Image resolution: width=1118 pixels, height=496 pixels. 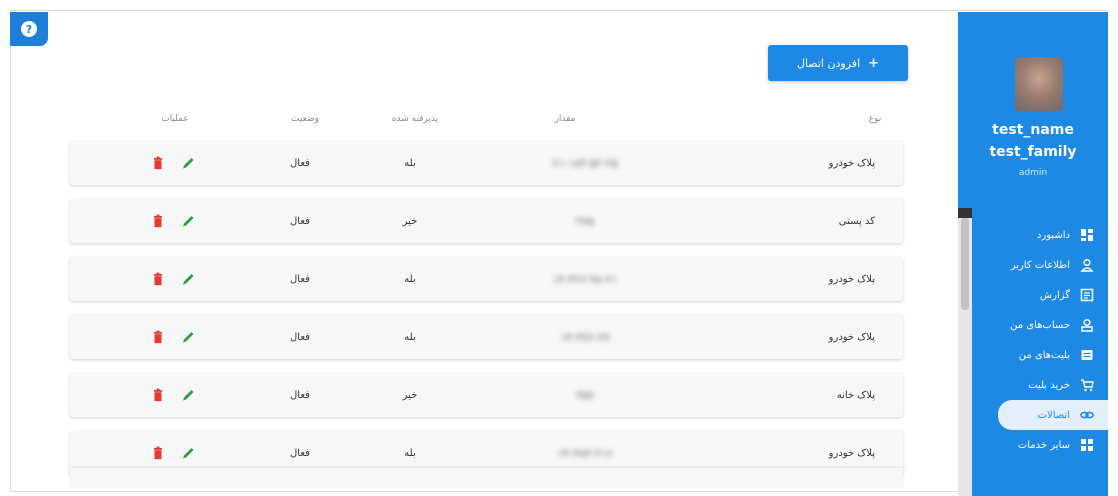 What do you see at coordinates (486, 478) in the screenshot?
I see `table-row-partial` at bounding box center [486, 478].